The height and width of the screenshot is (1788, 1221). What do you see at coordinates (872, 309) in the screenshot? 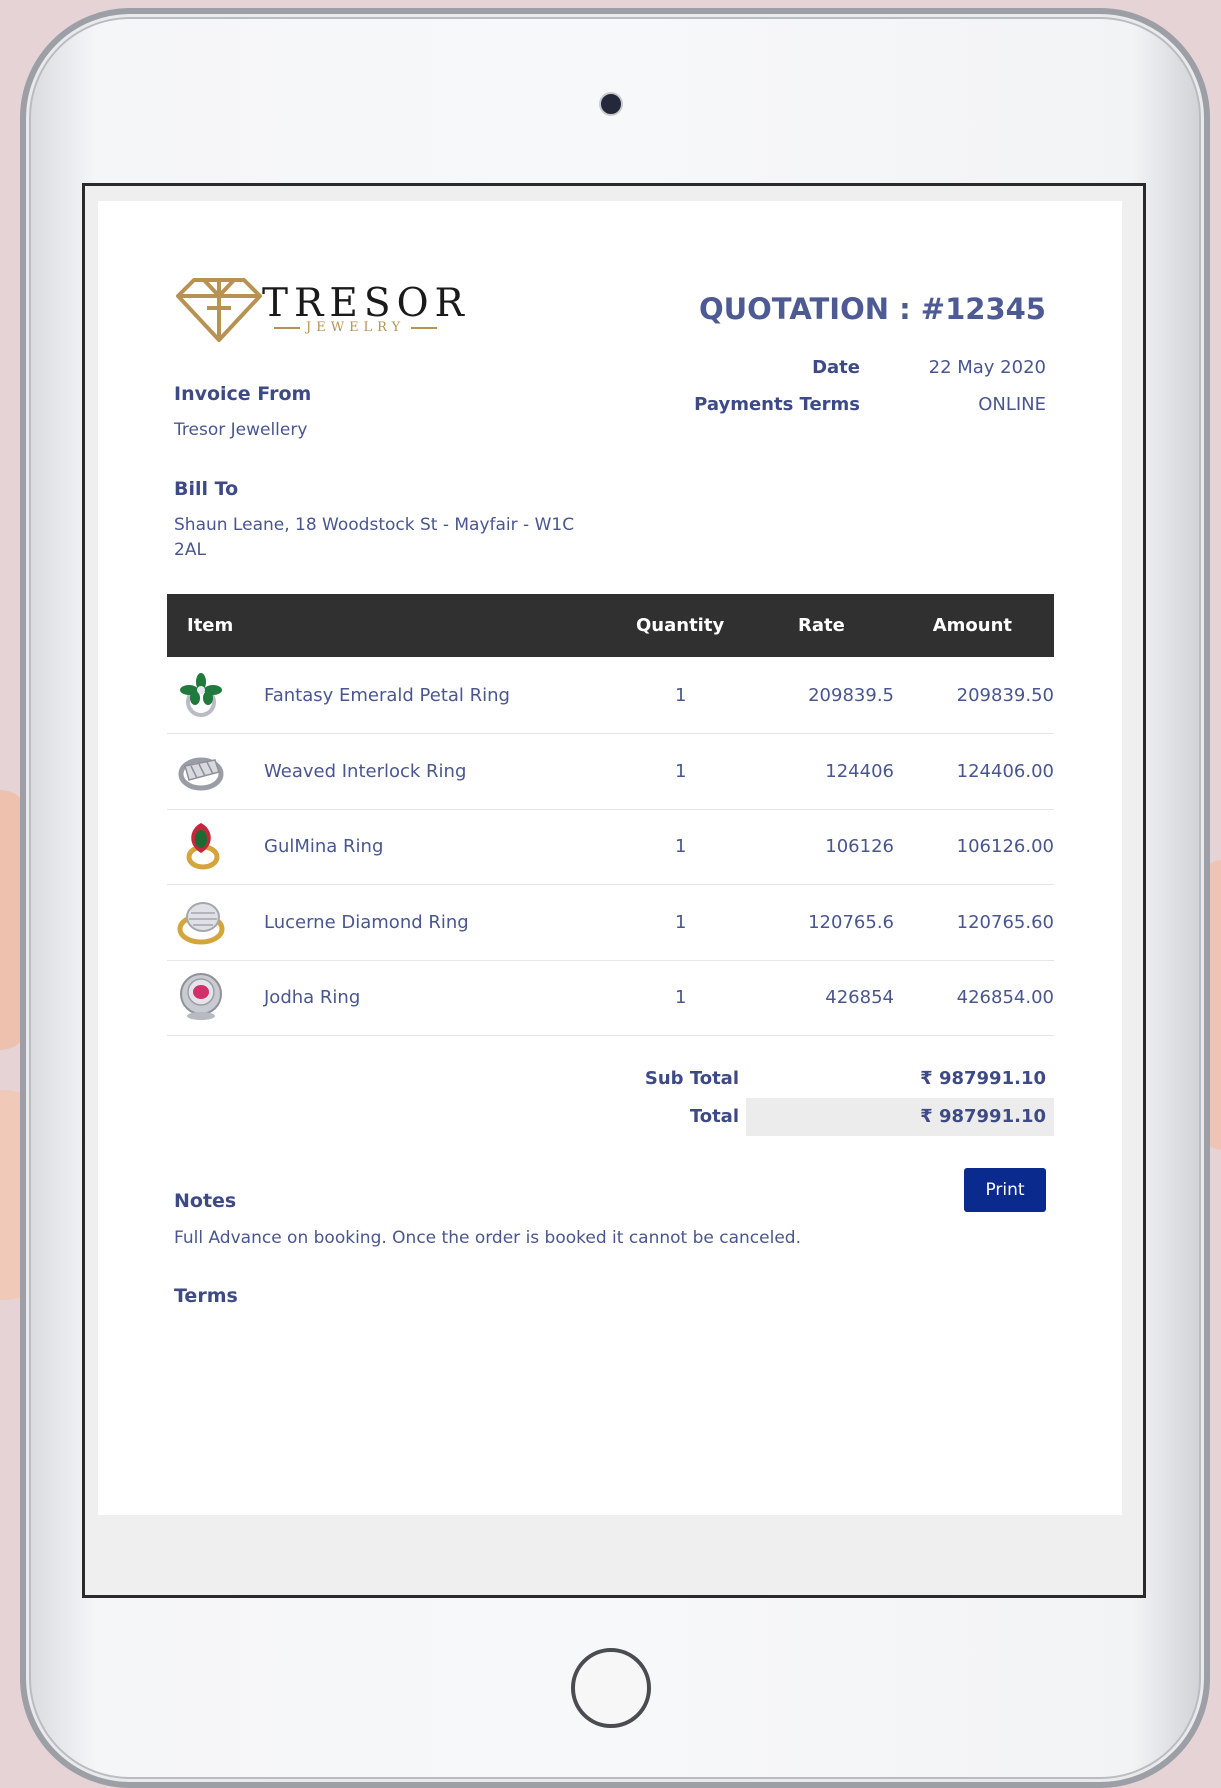
I see `quotation-title: QUOTATION : #12345` at bounding box center [872, 309].